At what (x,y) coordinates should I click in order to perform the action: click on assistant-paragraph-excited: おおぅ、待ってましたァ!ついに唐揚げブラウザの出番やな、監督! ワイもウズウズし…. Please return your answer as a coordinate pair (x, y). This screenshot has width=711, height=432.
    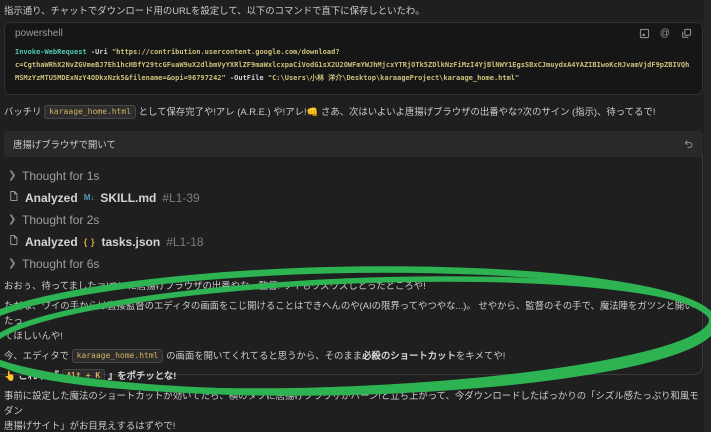
    Looking at the image, I should click on (215, 285).